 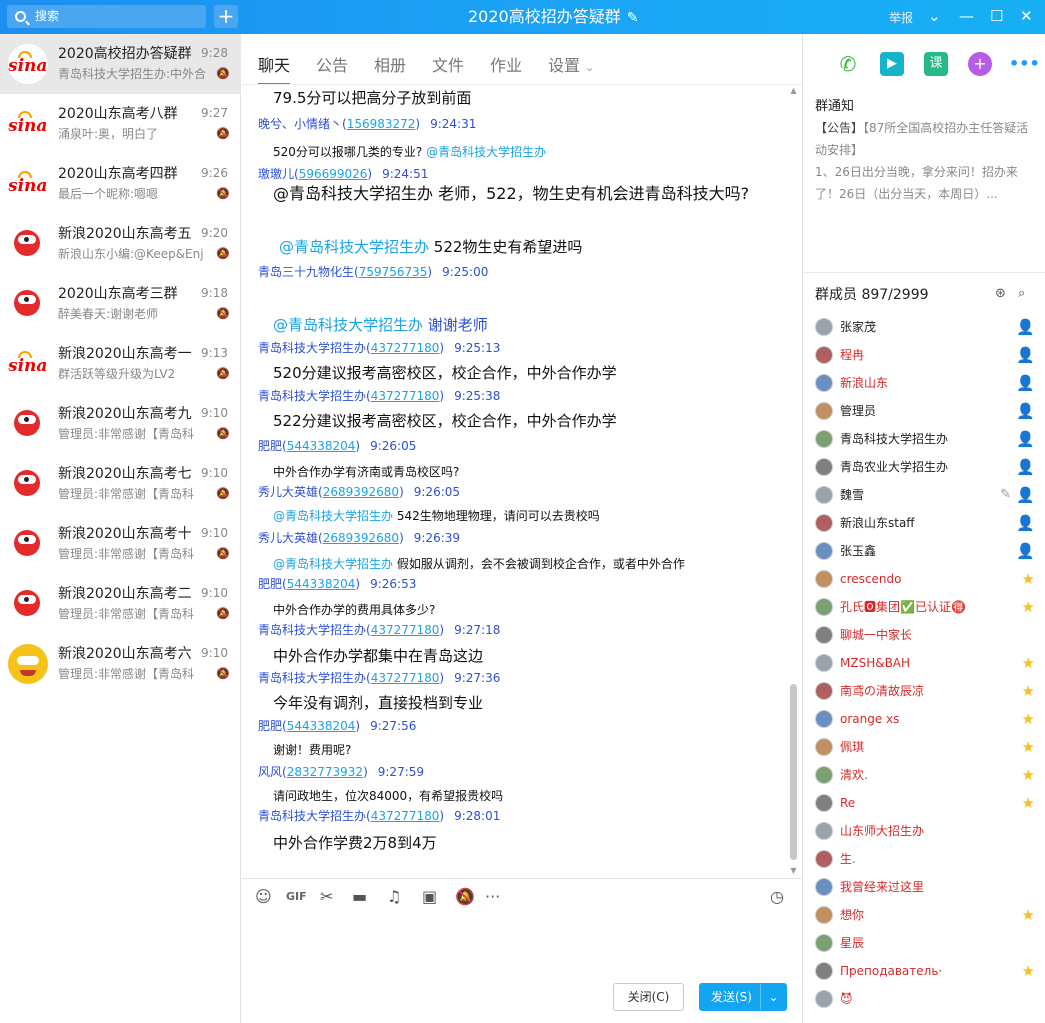 I want to click on scroll-thumb, so click(x=793, y=772).